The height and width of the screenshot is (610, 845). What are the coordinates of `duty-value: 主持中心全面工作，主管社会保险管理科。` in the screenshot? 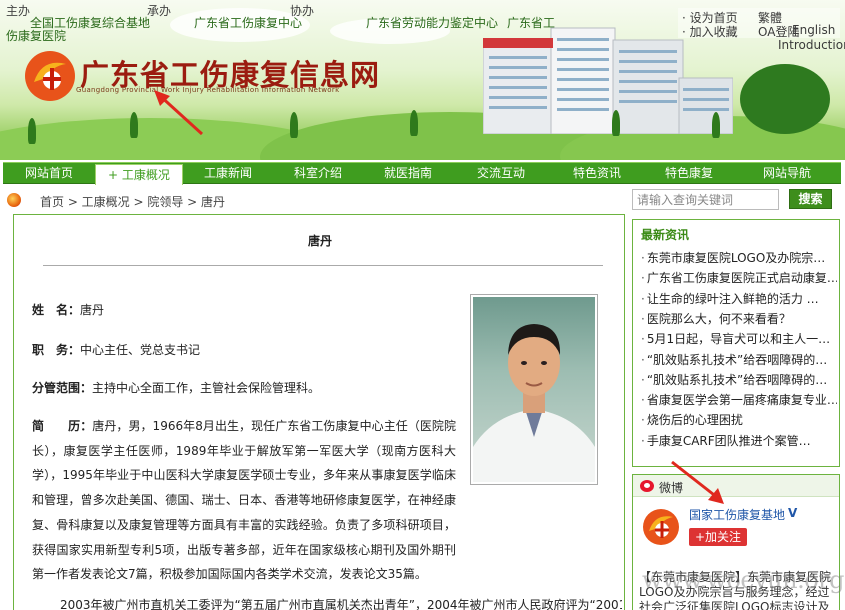 It's located at (206, 388).